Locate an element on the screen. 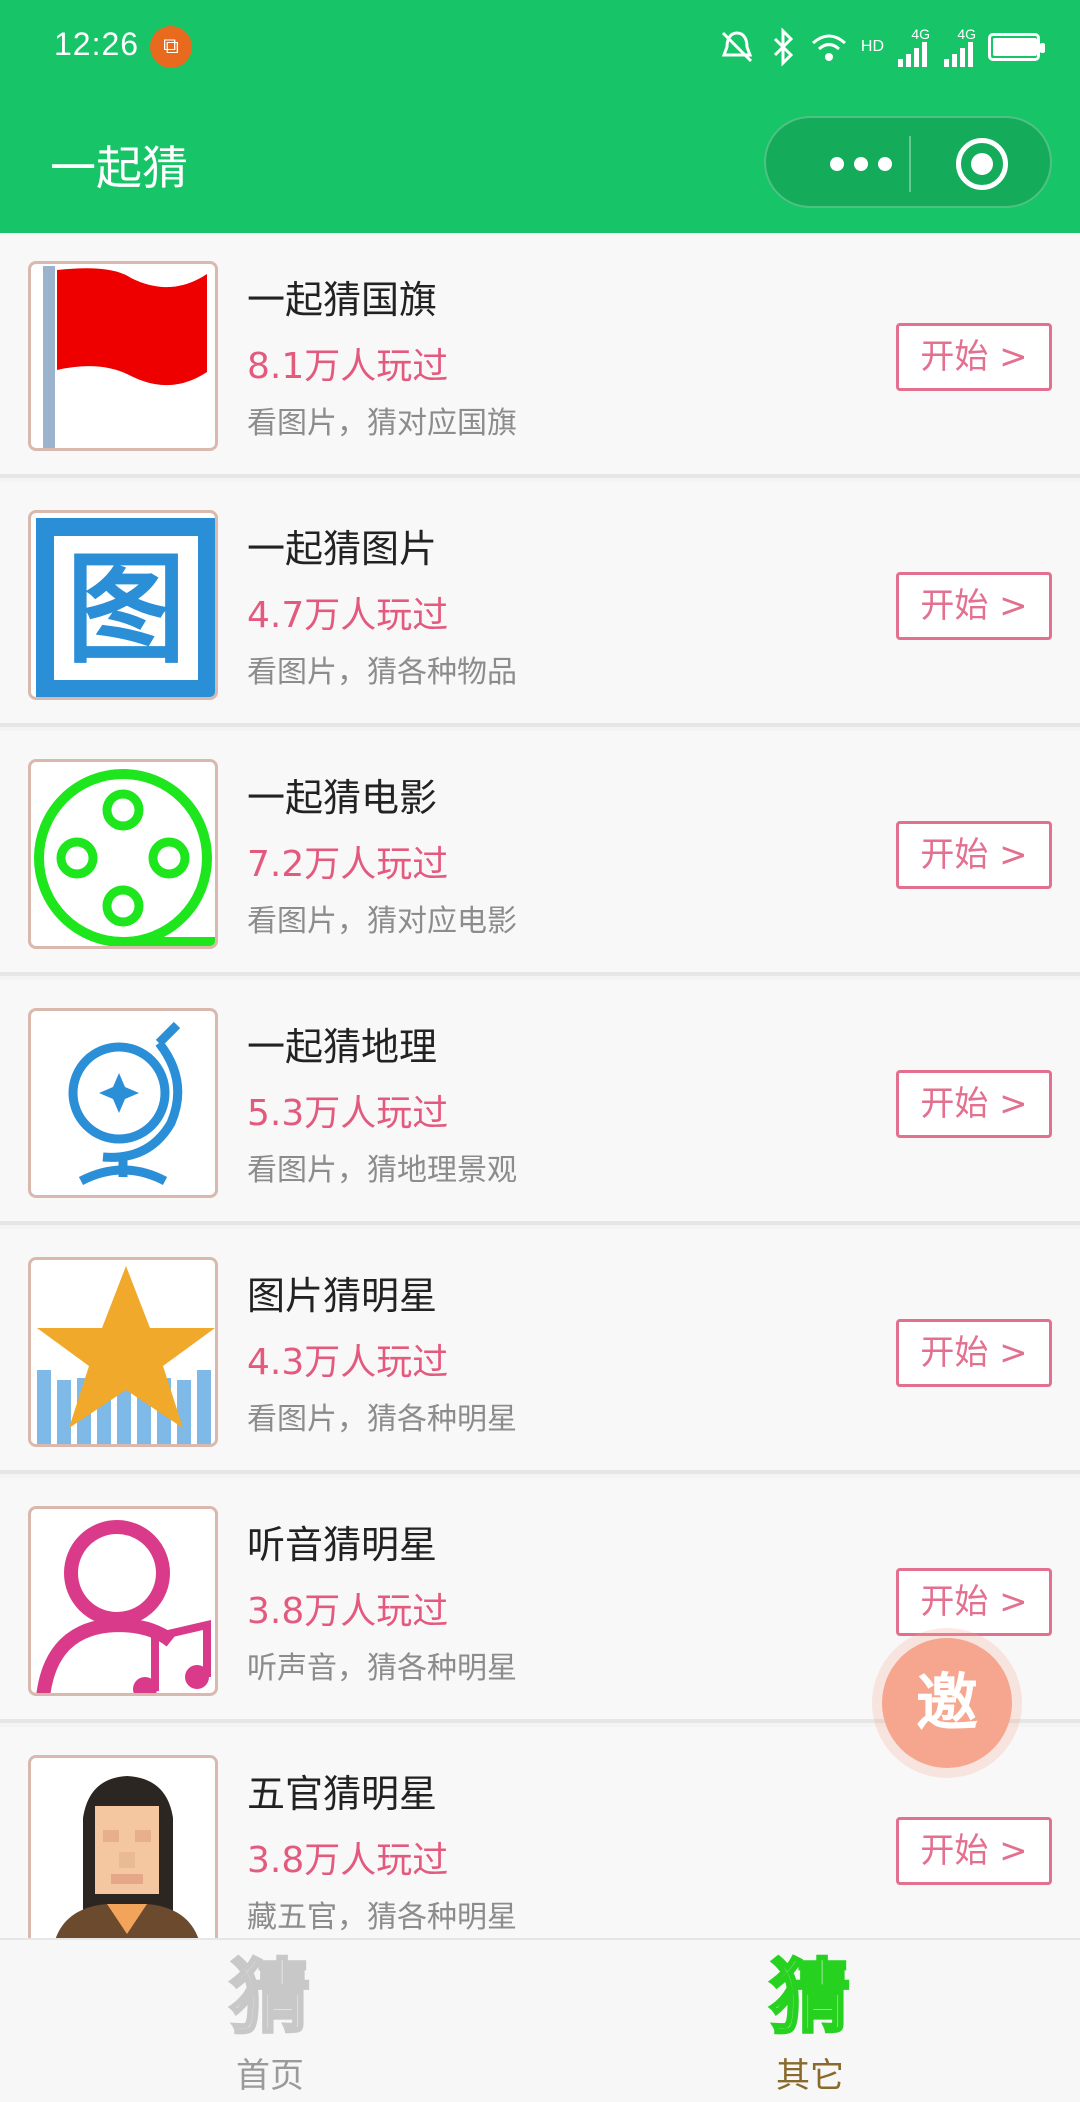 The width and height of the screenshot is (1080, 2102). network-type-1: 4G is located at coordinates (920, 34).